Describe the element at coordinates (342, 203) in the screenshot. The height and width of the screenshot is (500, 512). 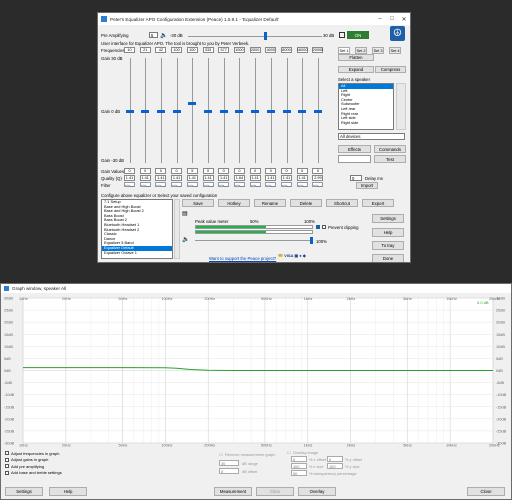
I see `shortcut-button: Shortcut` at that location.